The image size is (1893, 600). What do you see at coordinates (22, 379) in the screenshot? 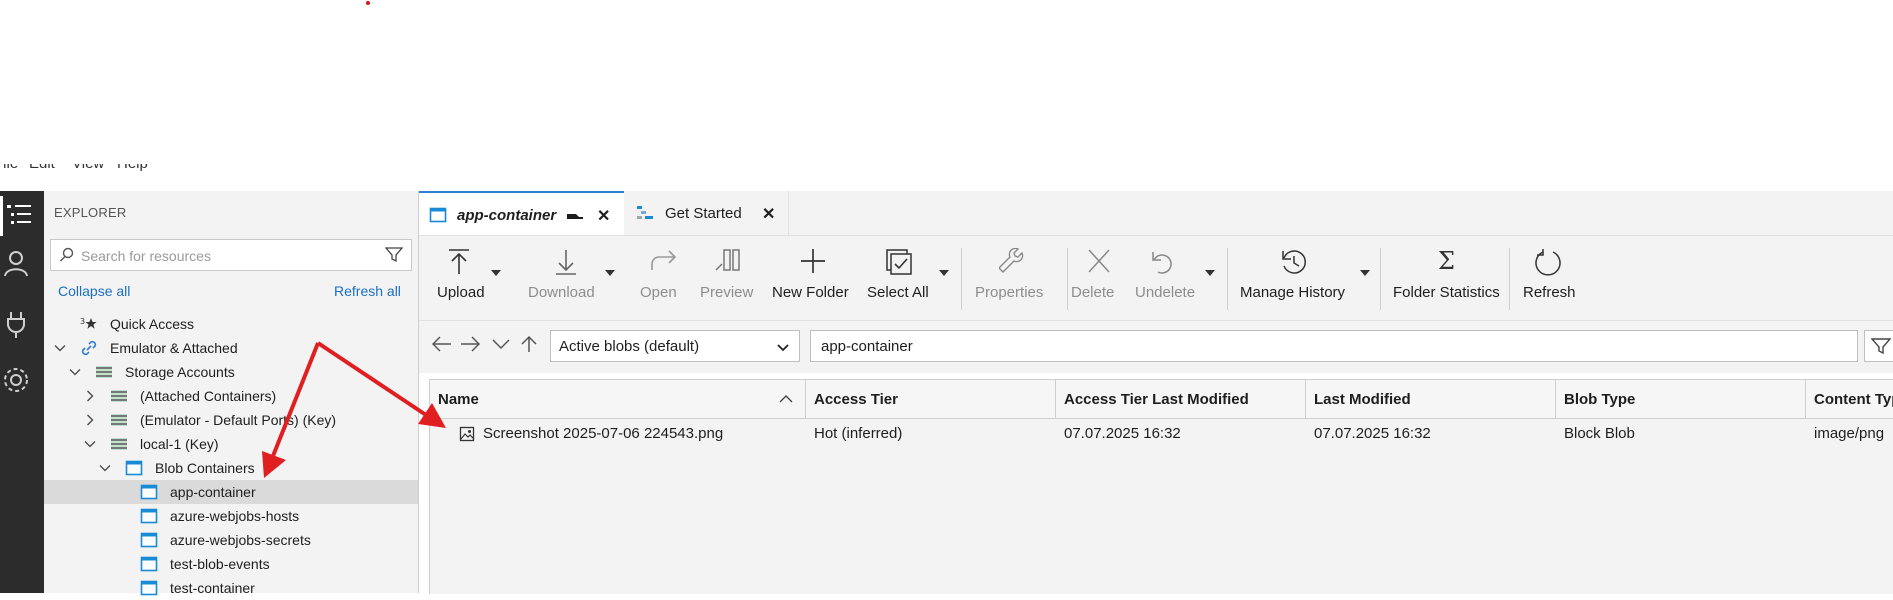
I see `settings-icon` at bounding box center [22, 379].